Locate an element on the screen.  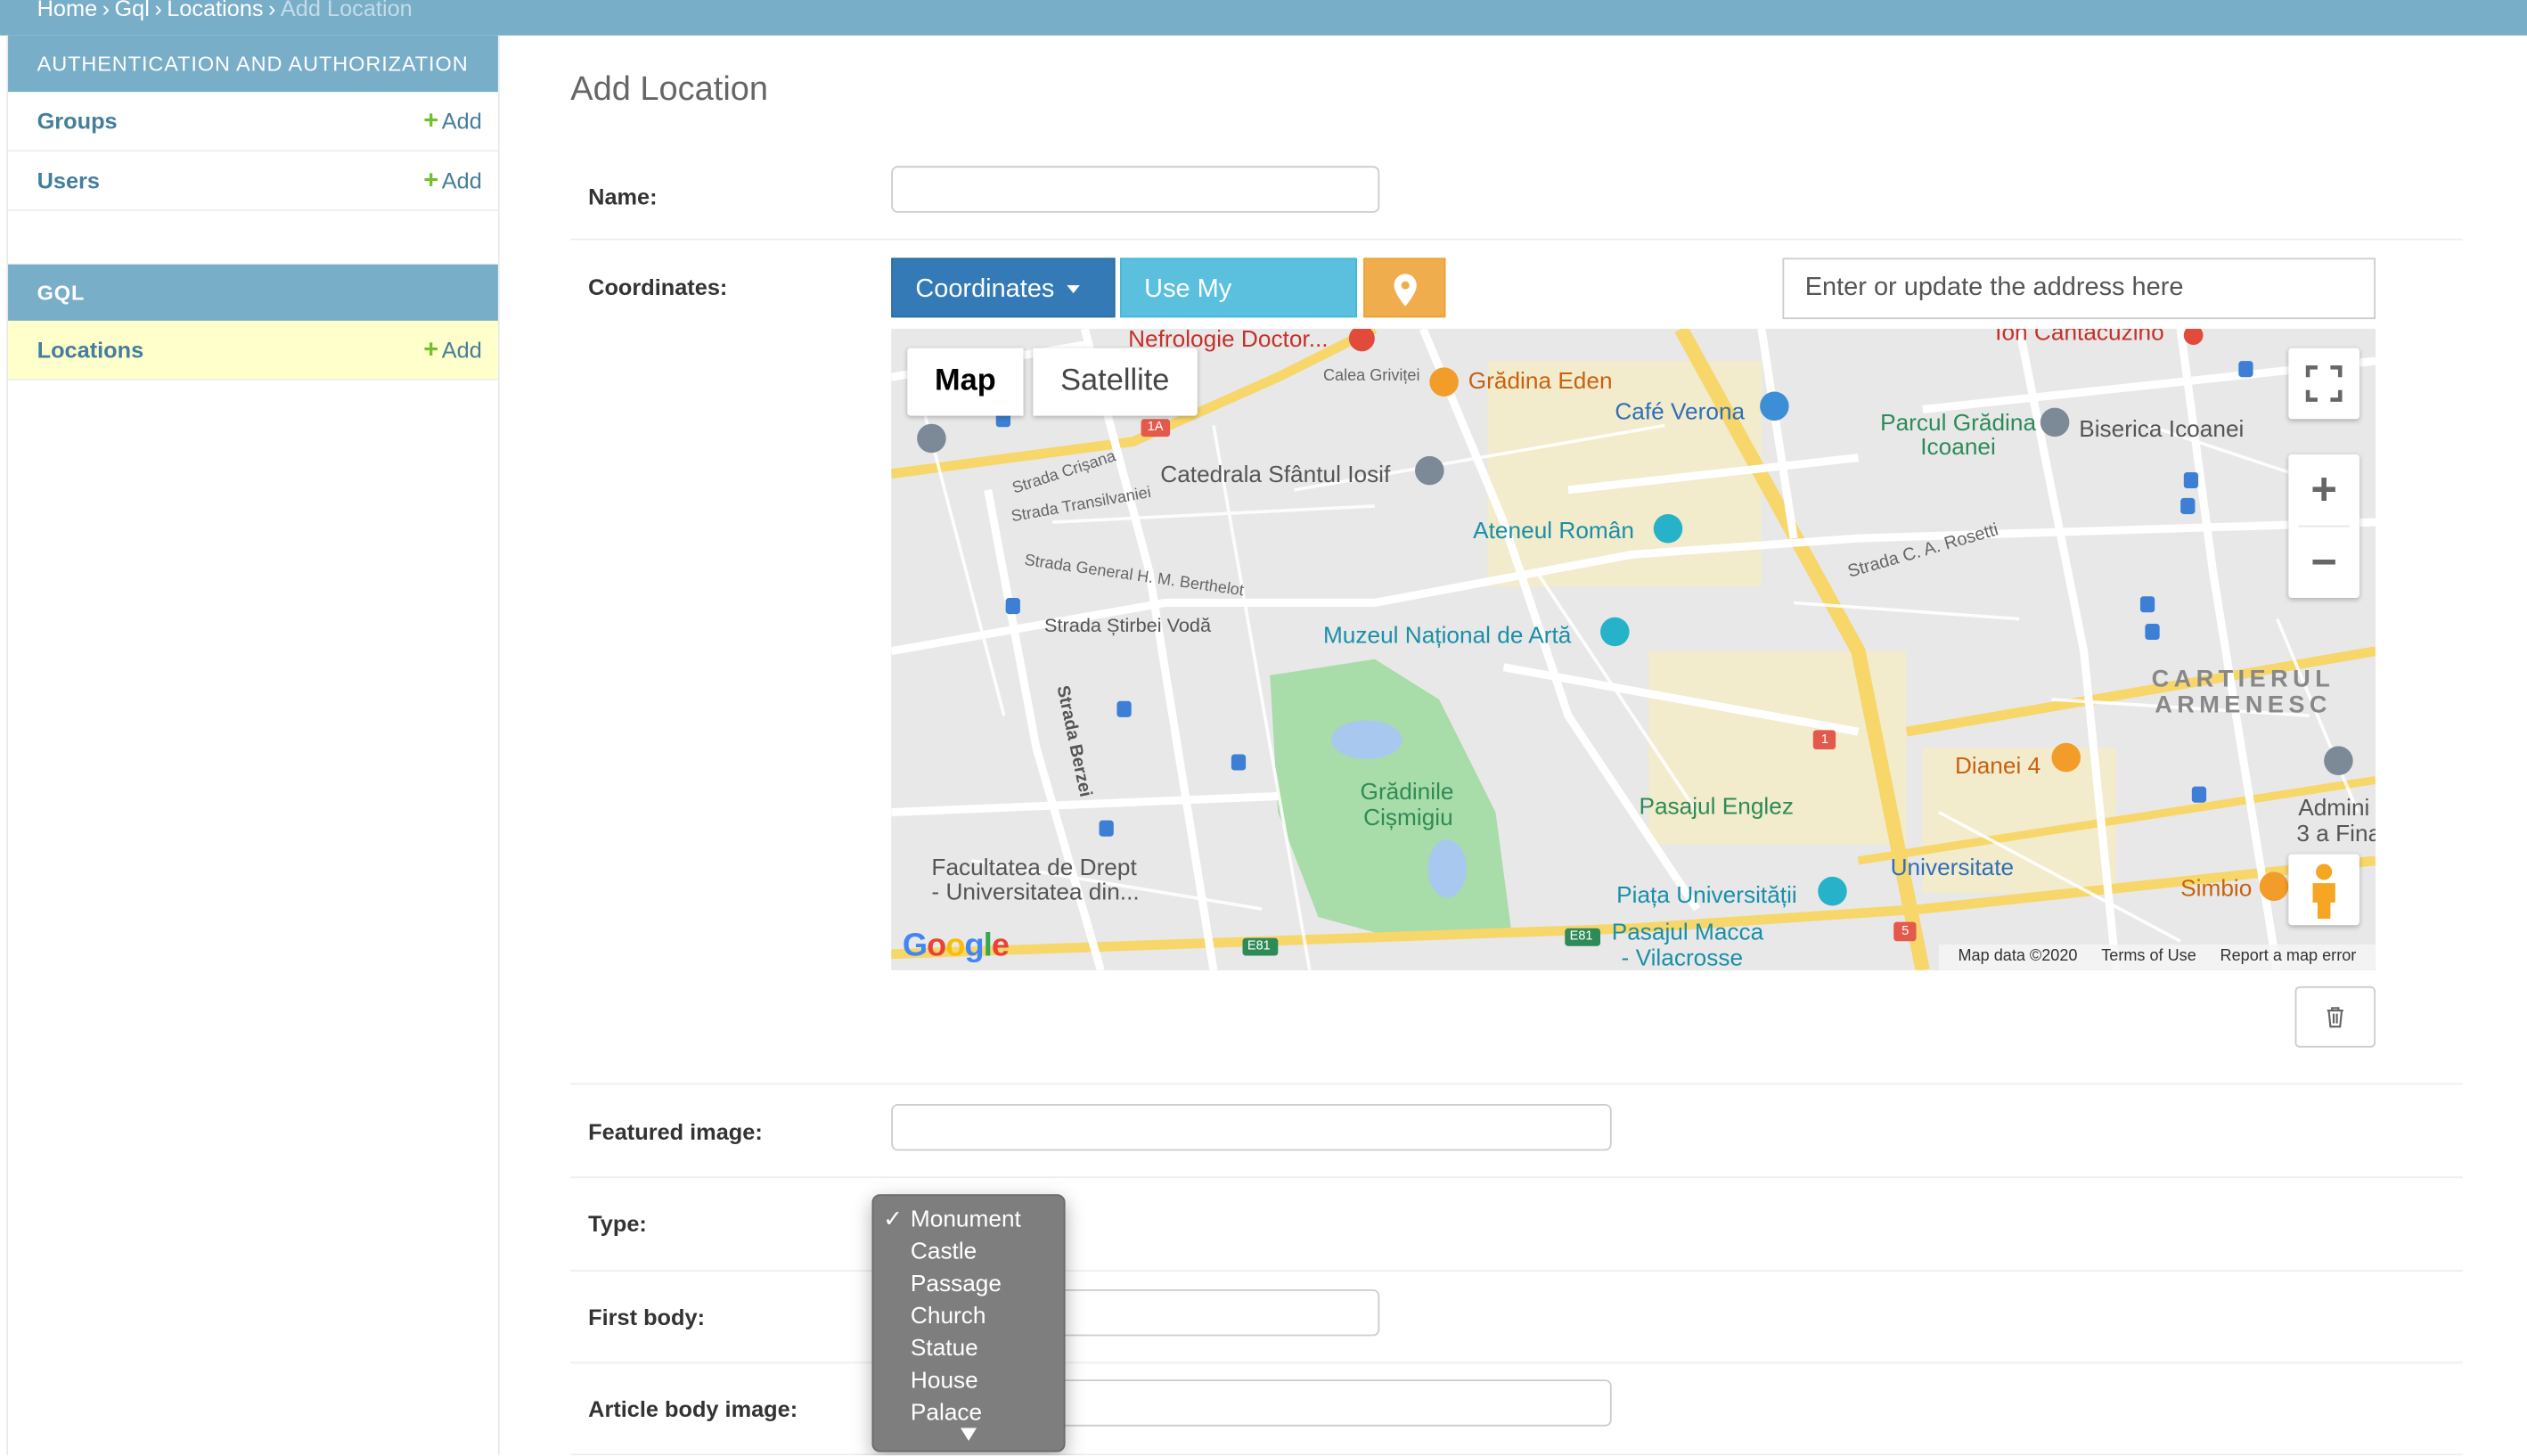
sidebar-item-groups-link: Groups is located at coordinates (78, 121).